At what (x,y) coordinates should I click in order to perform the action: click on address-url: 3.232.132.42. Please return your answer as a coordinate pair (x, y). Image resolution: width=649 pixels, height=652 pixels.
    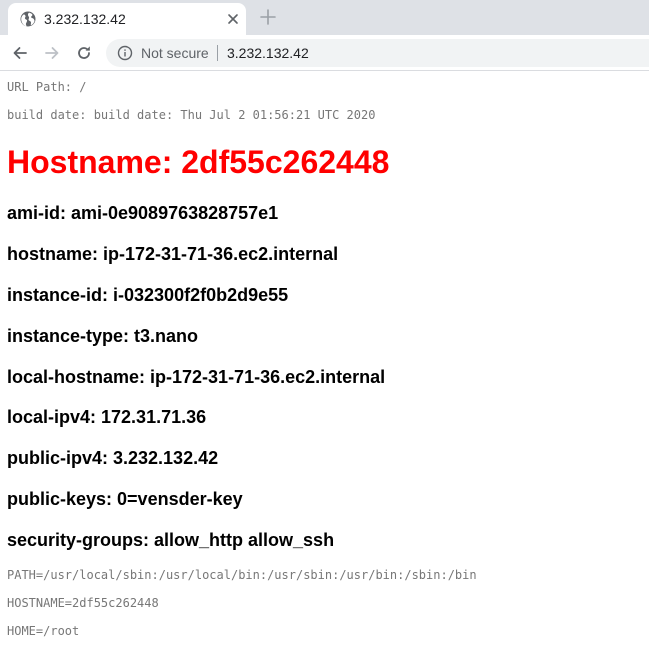
    Looking at the image, I should click on (268, 53).